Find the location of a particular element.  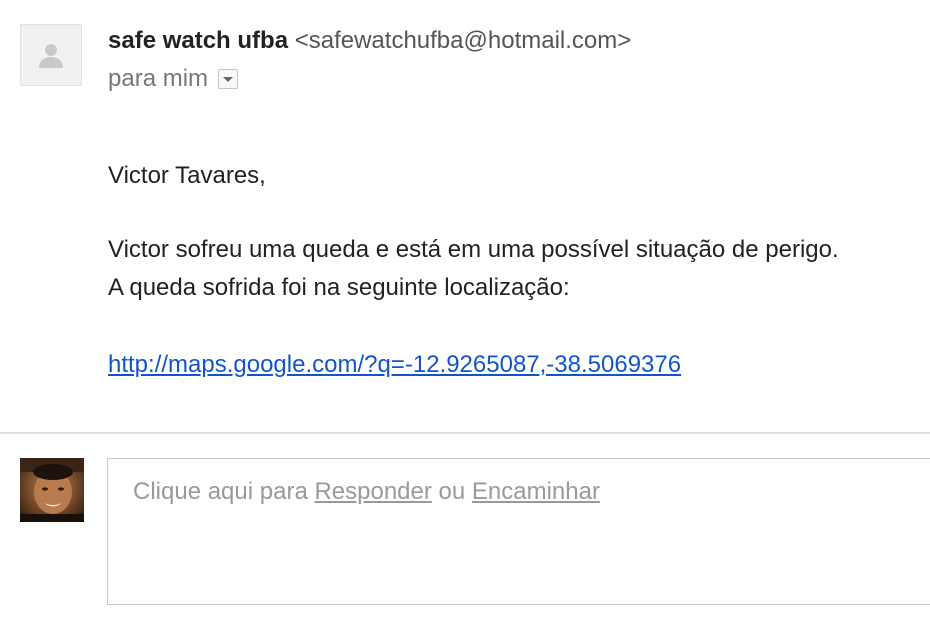

recipient-label: para mim is located at coordinates (158, 78).